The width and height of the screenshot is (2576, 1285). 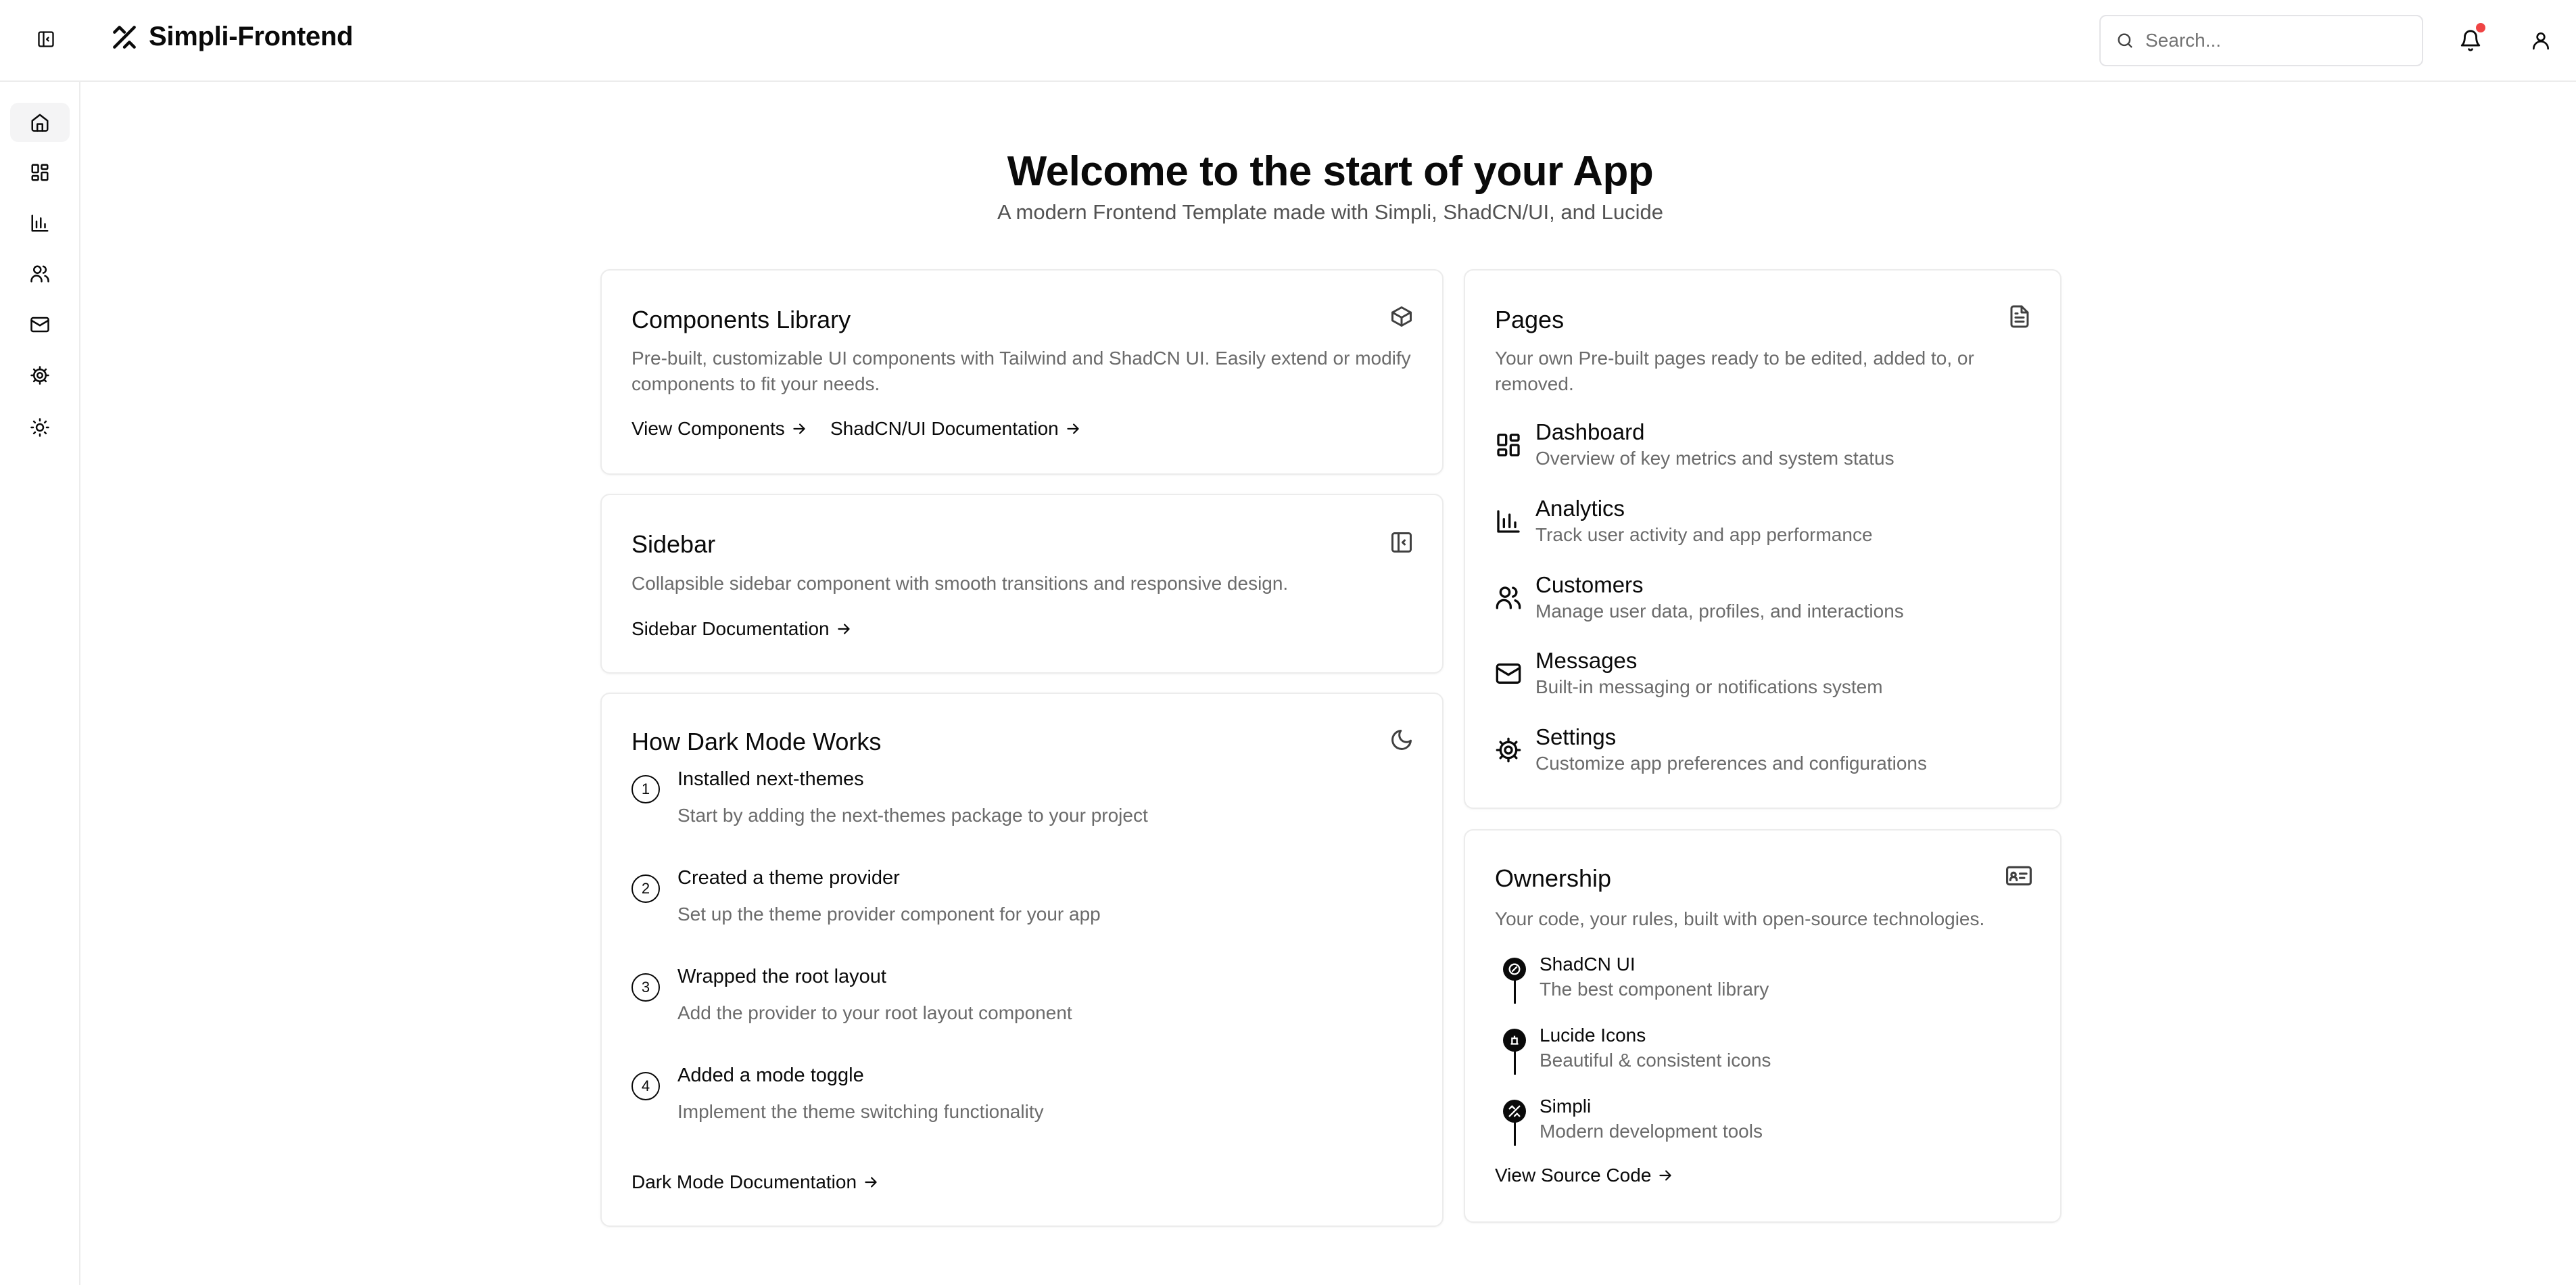 I want to click on sun-icon, so click(x=39, y=427).